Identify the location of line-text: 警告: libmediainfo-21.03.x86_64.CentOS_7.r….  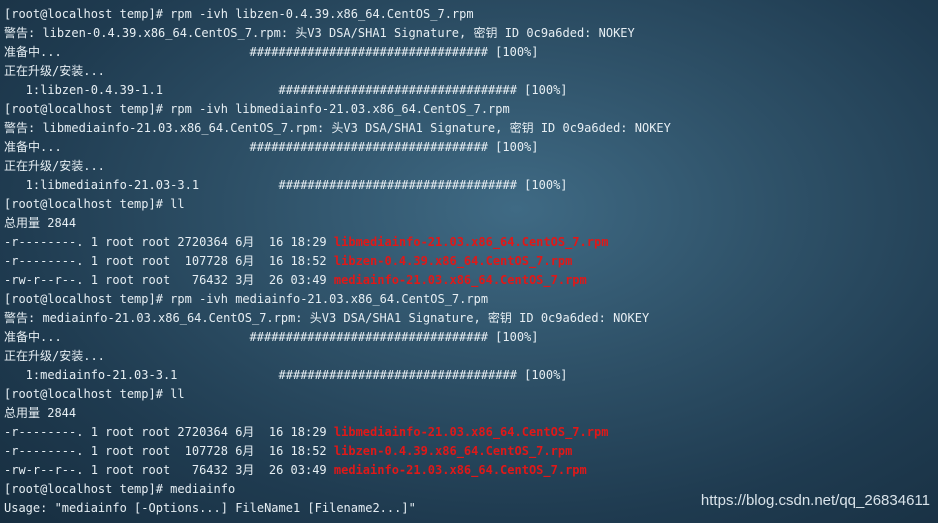
(337, 128).